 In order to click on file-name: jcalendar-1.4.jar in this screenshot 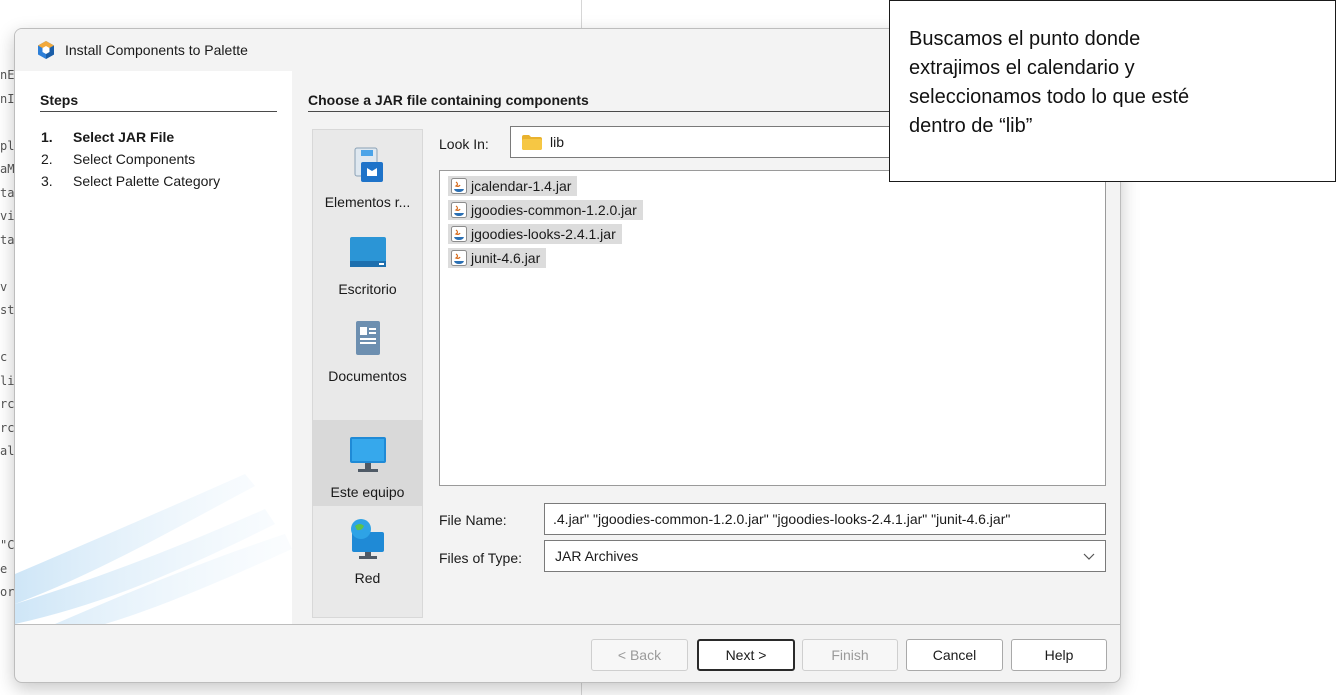, I will do `click(521, 186)`.